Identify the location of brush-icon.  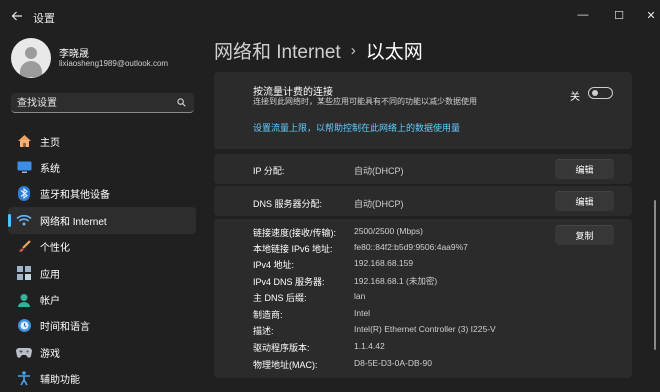
(24, 247).